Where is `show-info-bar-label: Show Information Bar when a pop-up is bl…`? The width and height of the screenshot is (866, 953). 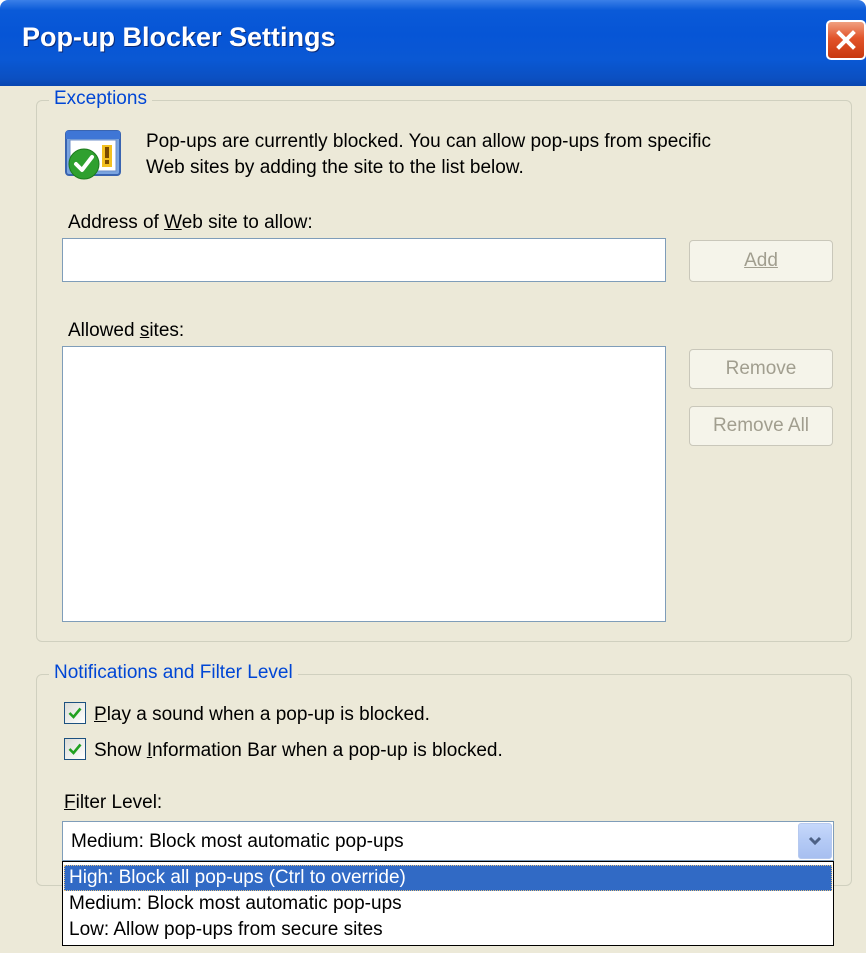
show-info-bar-label: Show Information Bar when a pop-up is bl… is located at coordinates (298, 750).